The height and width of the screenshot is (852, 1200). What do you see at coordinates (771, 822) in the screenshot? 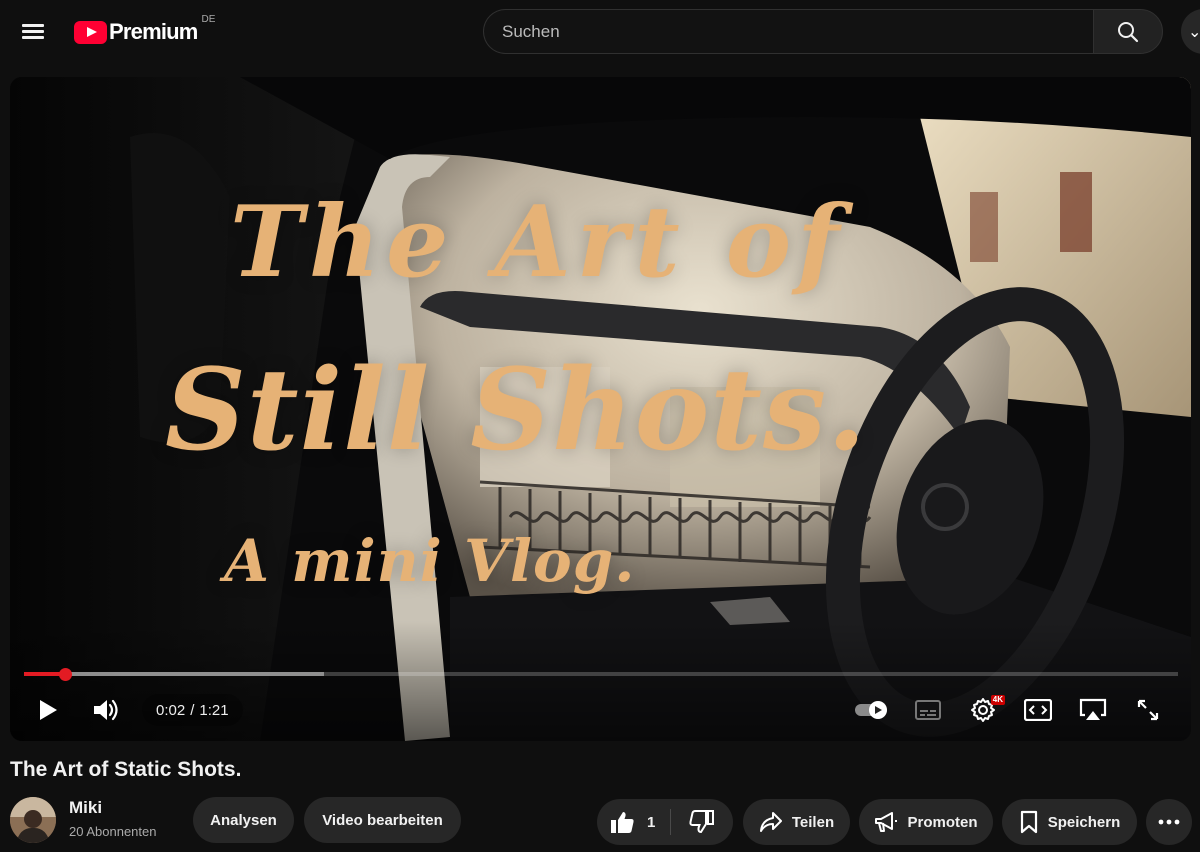
I see `share-arrow-icon` at bounding box center [771, 822].